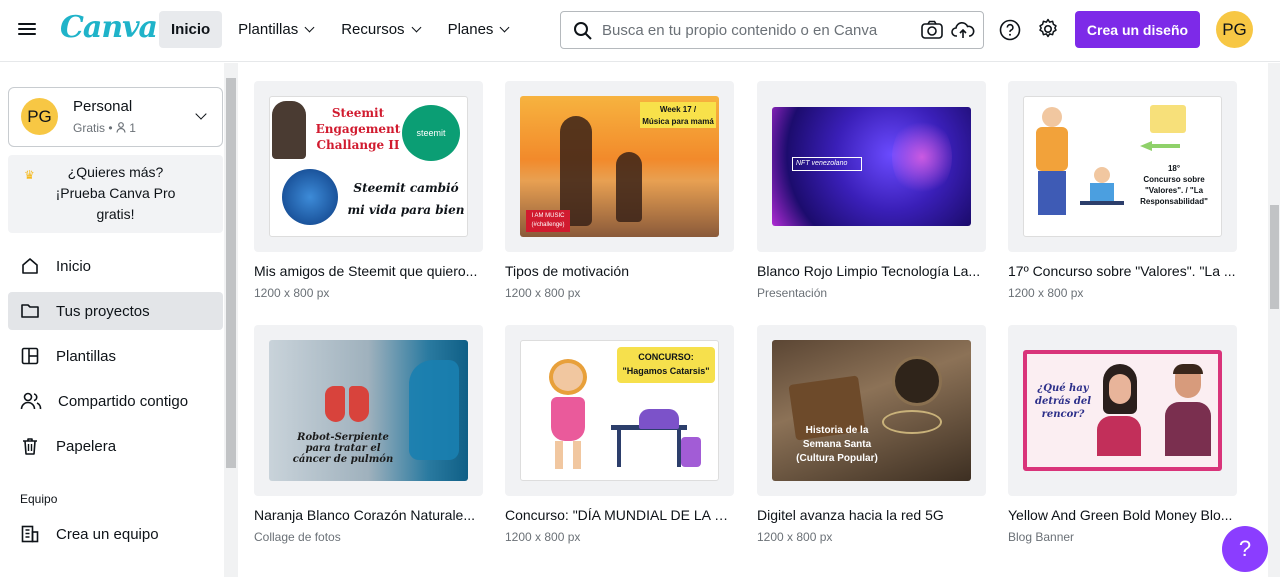 This screenshot has height=577, width=1280. Describe the element at coordinates (1041, 537) in the screenshot. I see `project-meta: Blog Banner` at that location.